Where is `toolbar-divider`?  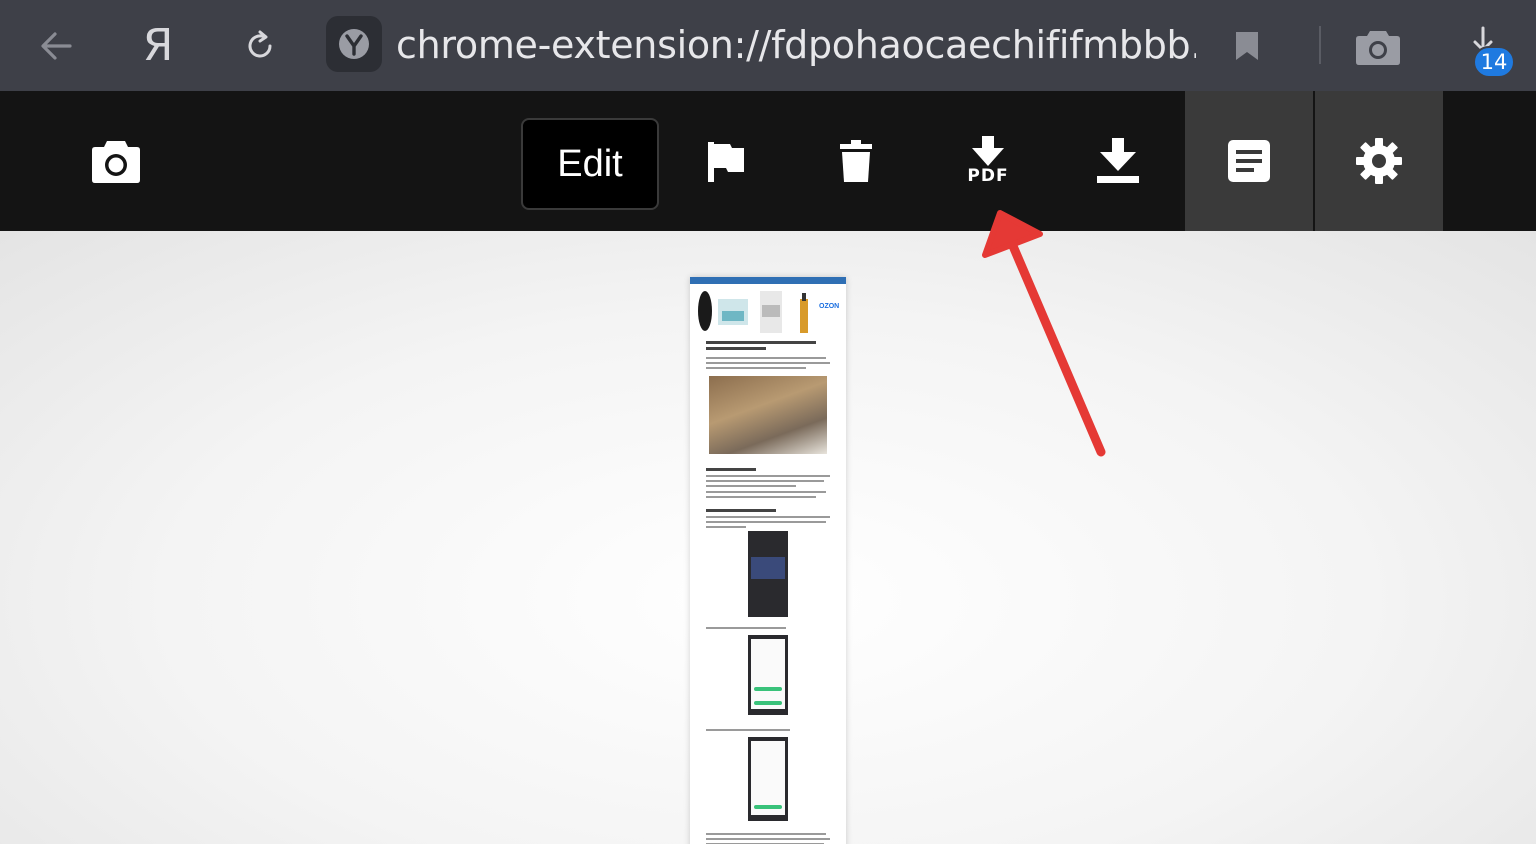
toolbar-divider is located at coordinates (1320, 45).